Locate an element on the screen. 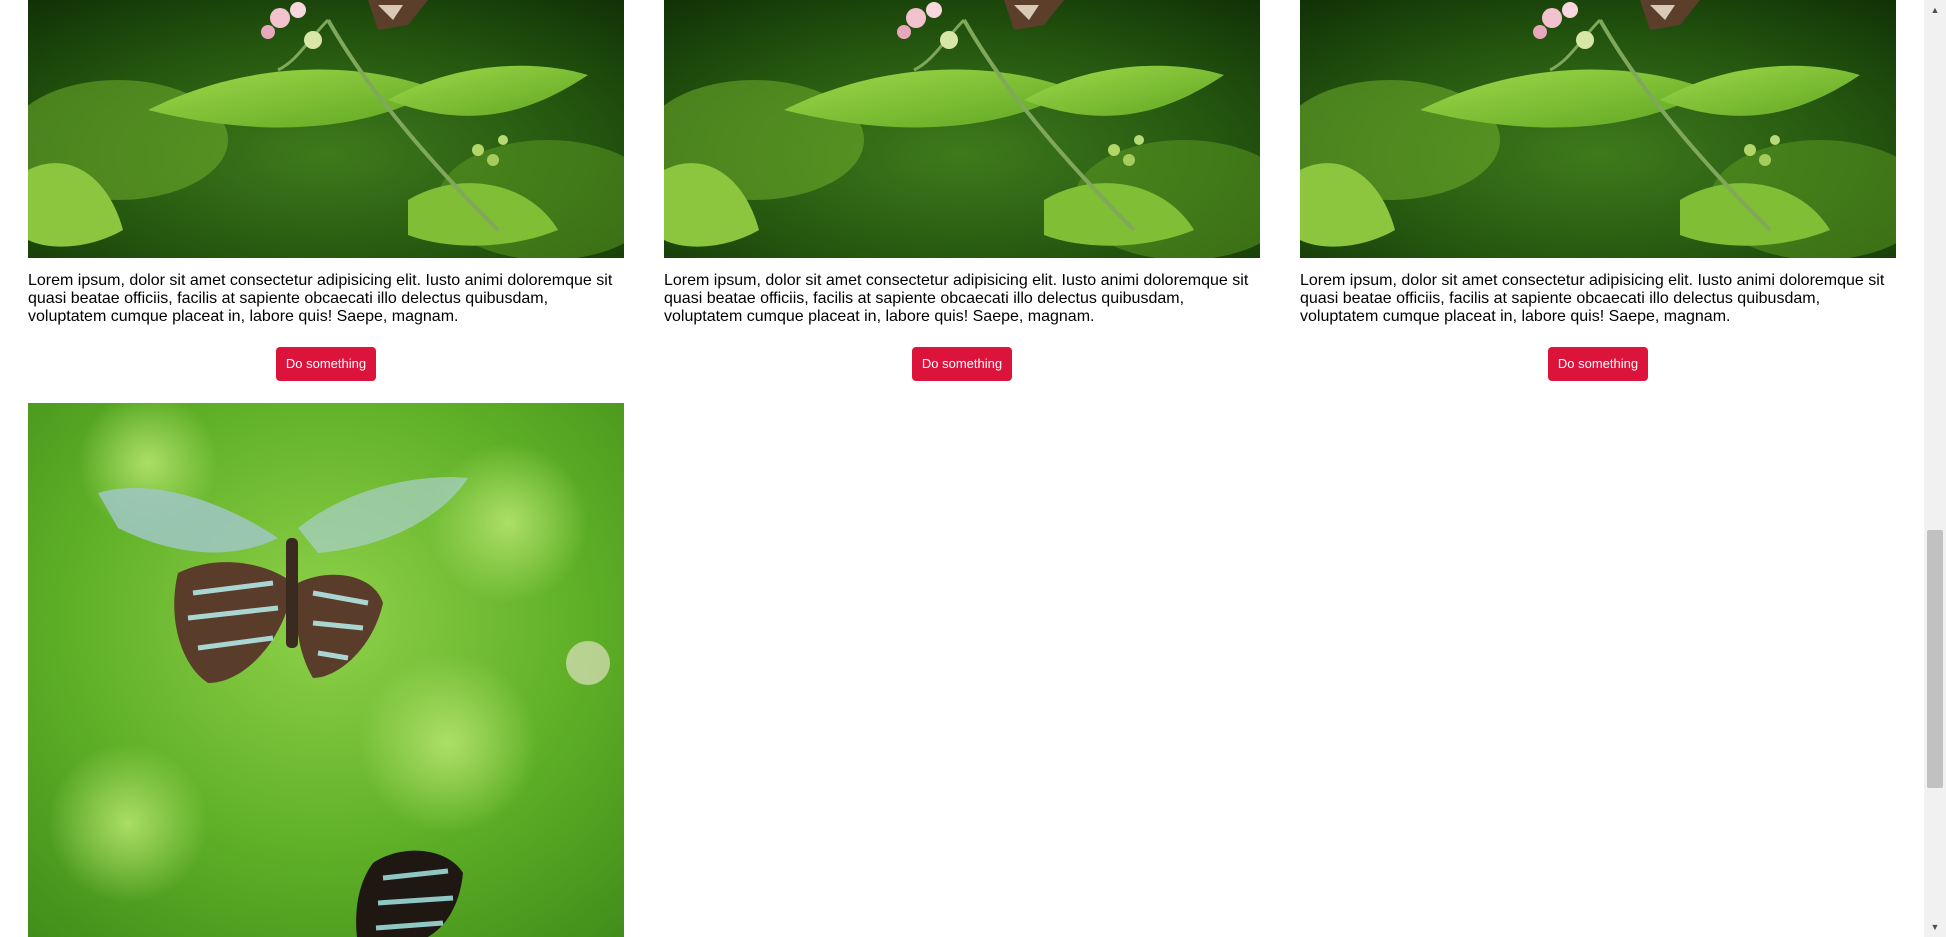 The image size is (1946, 937). scrollbar-track is located at coordinates (1935, 468).